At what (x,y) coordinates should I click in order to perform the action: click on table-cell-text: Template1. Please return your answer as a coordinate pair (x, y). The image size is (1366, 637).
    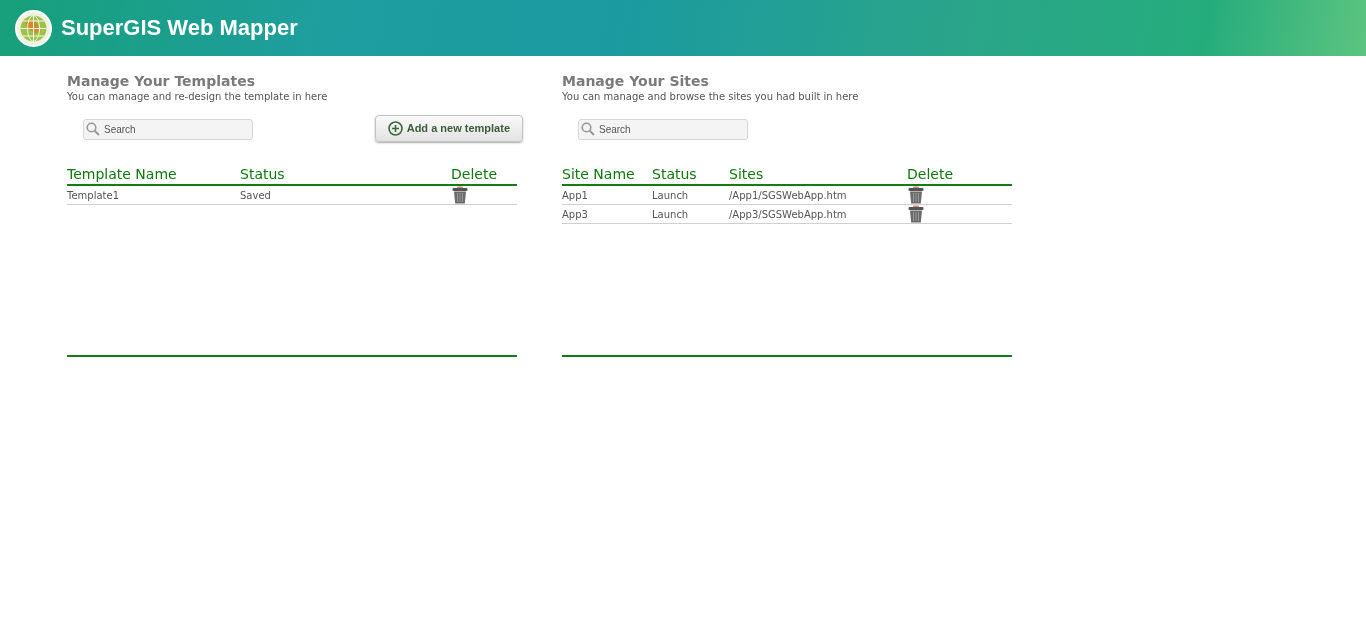
    Looking at the image, I should click on (93, 195).